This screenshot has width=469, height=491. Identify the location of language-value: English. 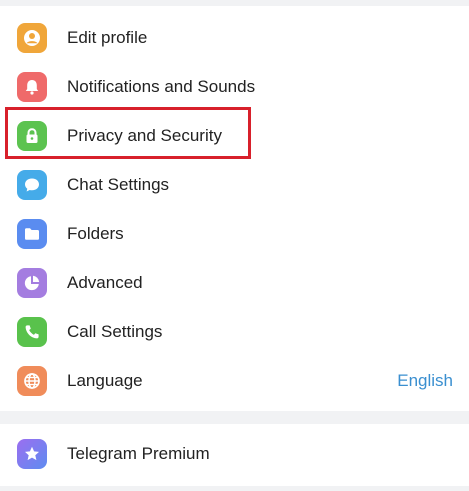
(425, 380).